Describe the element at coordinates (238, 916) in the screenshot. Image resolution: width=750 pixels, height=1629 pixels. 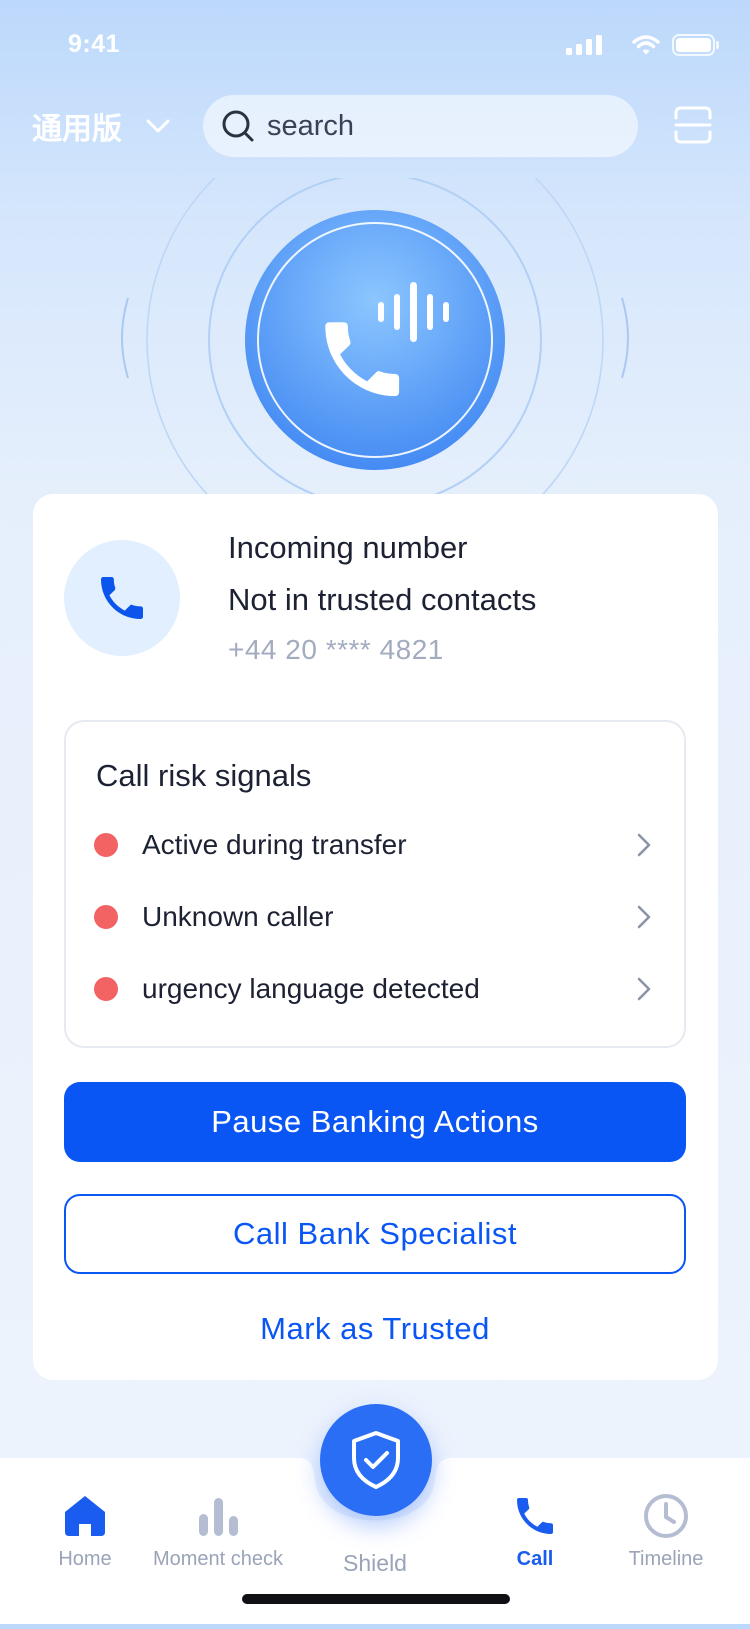
I see `risk-item-label: Unknown caller` at that location.